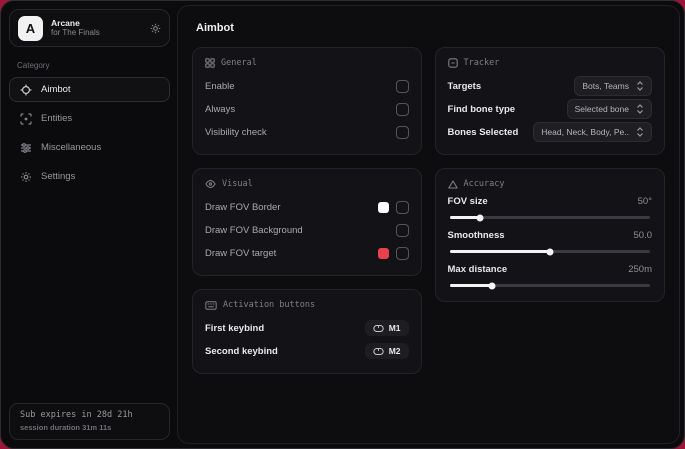  I want to click on setting-label: First keybind, so click(235, 328).